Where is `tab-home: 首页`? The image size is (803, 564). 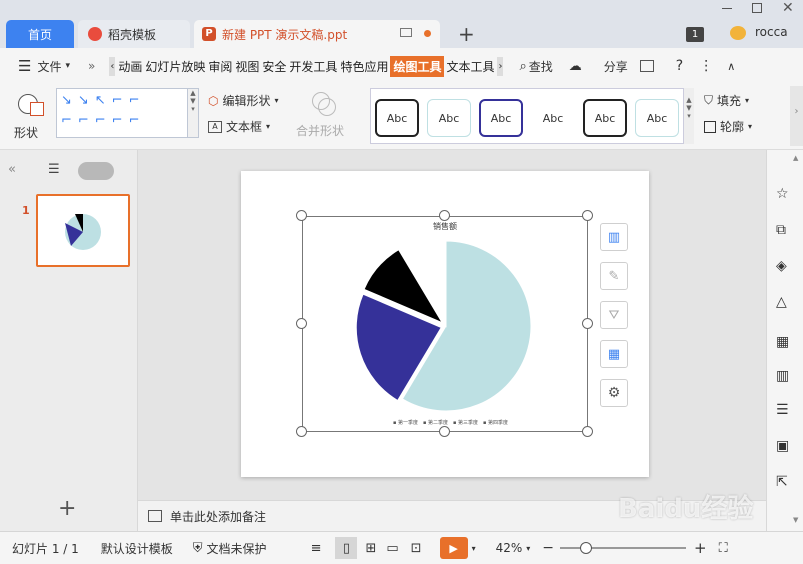 tab-home: 首页 is located at coordinates (40, 34).